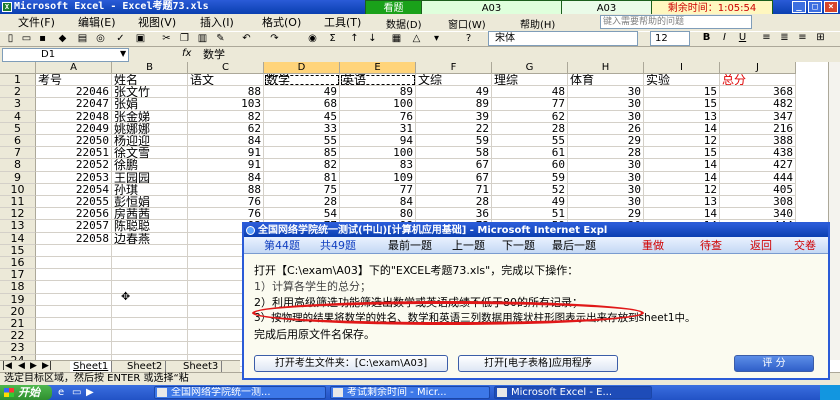 This screenshot has height=400, width=840. What do you see at coordinates (682, 92) in the screenshot?
I see `cell: 15` at bounding box center [682, 92].